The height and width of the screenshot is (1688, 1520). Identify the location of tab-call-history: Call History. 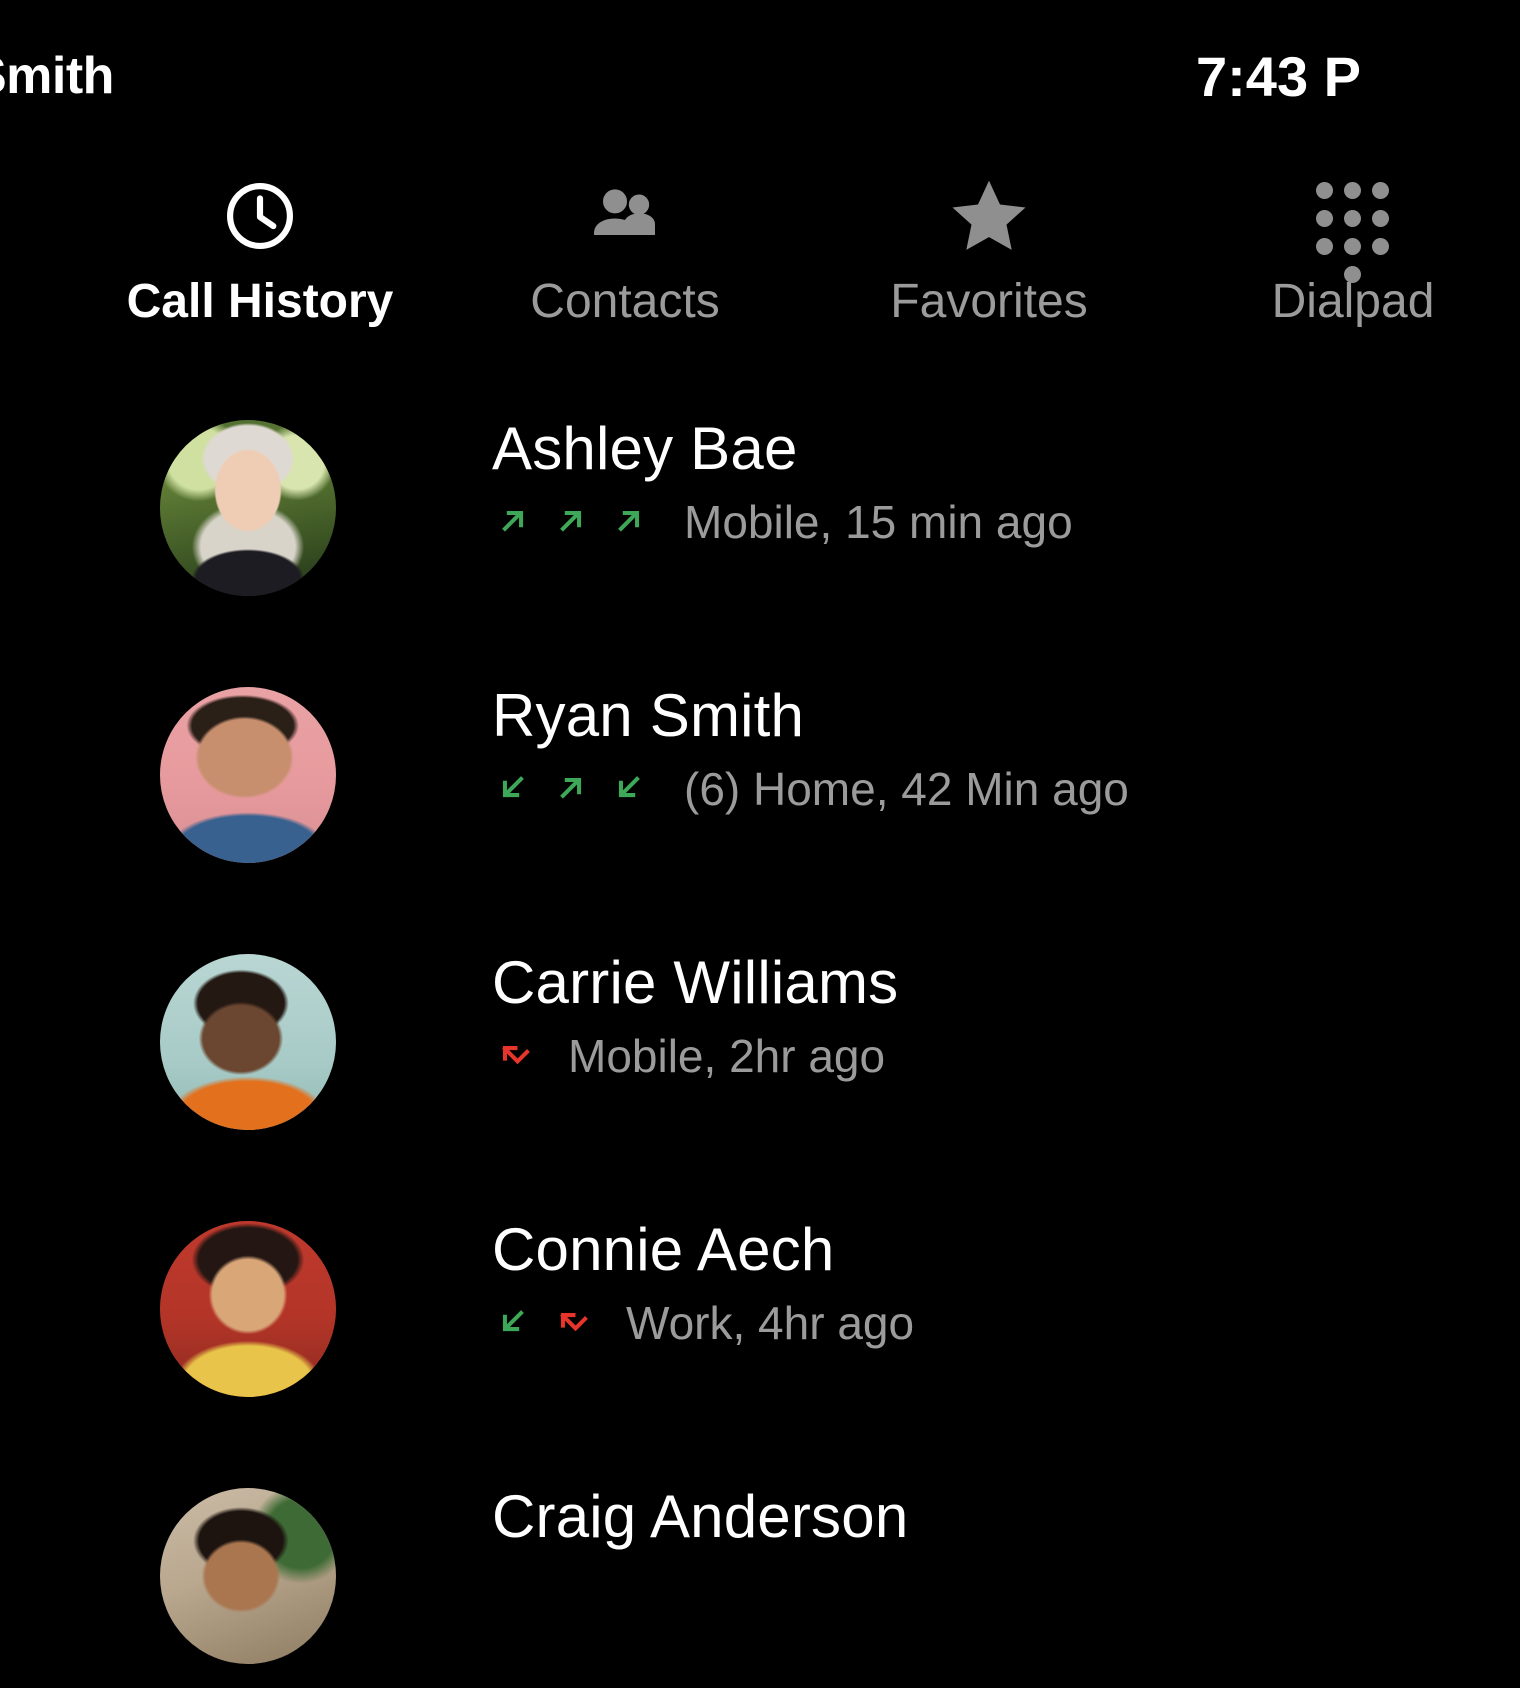
(260, 262).